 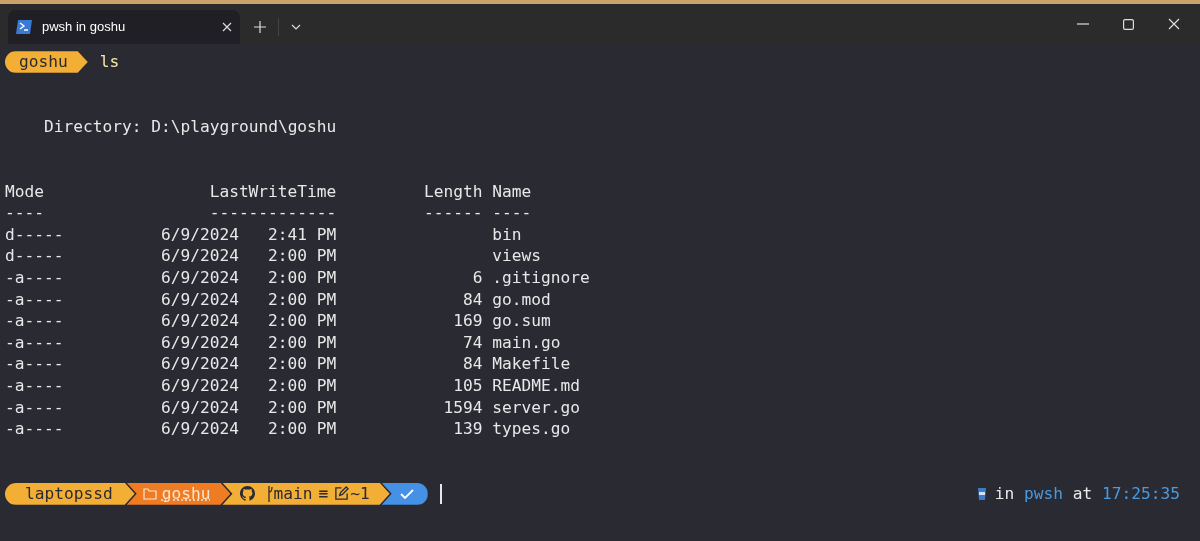 What do you see at coordinates (541, 277) in the screenshot?
I see `name-cell: .gitignore` at bounding box center [541, 277].